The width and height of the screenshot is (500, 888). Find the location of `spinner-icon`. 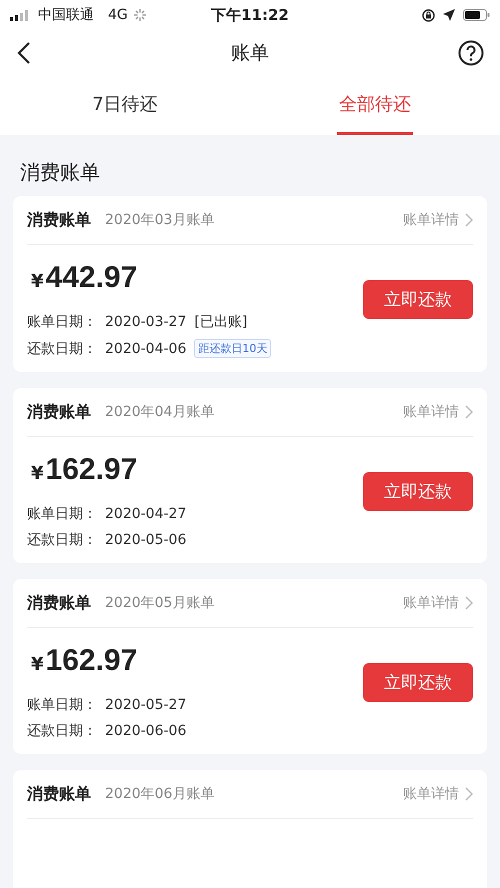

spinner-icon is located at coordinates (140, 15).